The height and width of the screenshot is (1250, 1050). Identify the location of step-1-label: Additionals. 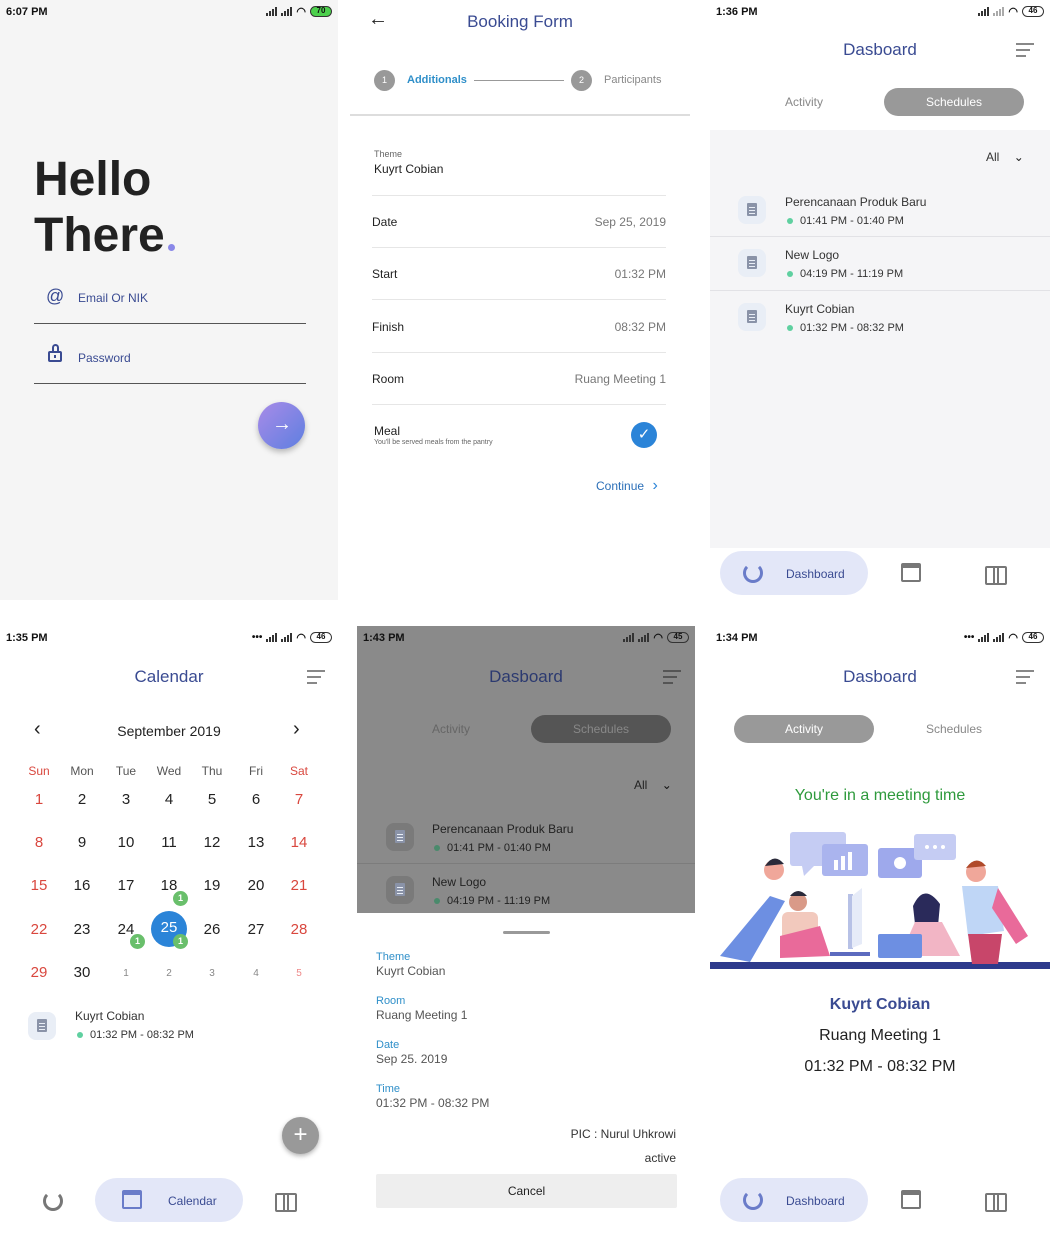
(437, 80).